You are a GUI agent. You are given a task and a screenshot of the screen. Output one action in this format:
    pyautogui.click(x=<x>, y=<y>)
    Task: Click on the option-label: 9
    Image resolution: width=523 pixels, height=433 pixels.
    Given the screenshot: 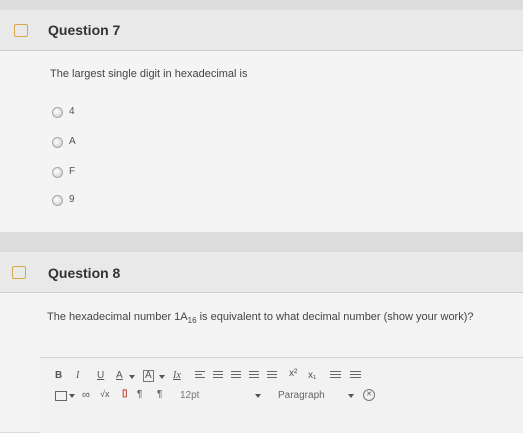 What is the action you would take?
    pyautogui.click(x=72, y=199)
    